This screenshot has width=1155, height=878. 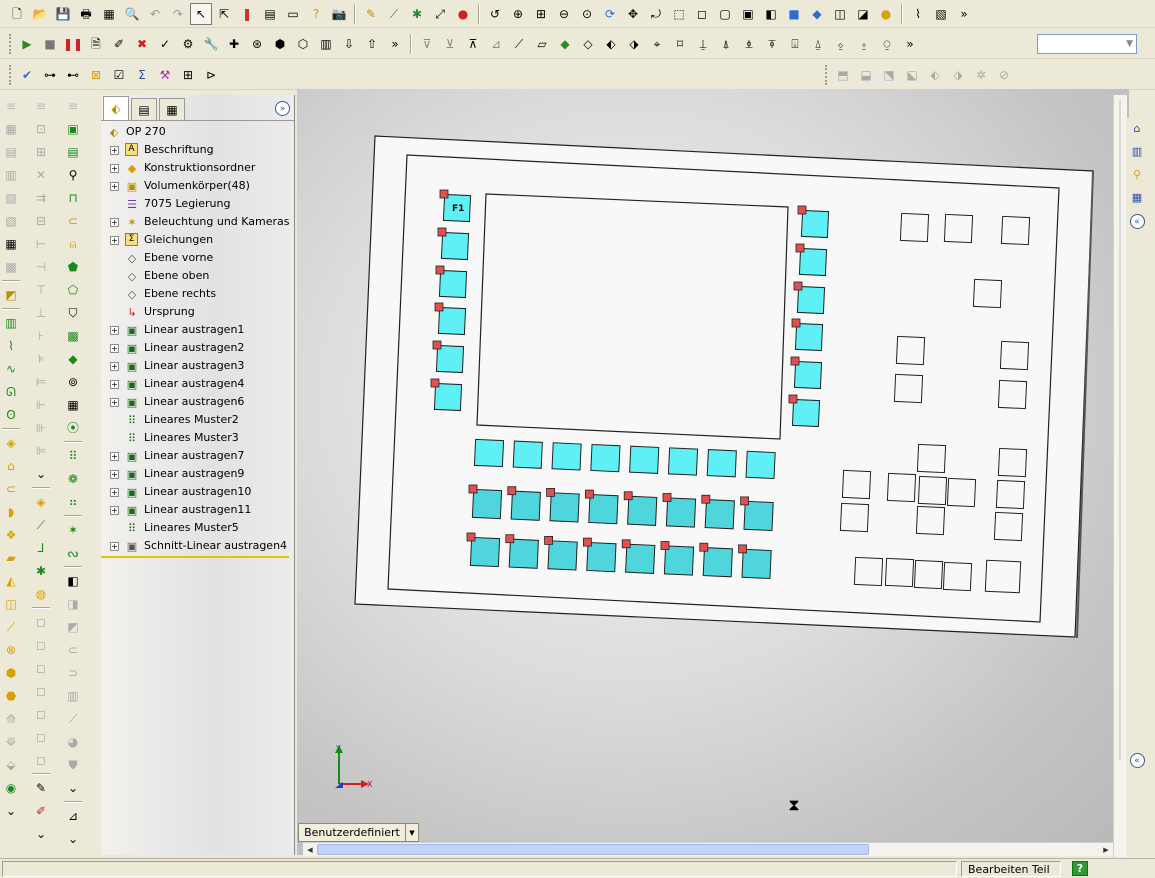 What do you see at coordinates (73, 129) in the screenshot?
I see `v3-extrude-icon: ▣` at bounding box center [73, 129].